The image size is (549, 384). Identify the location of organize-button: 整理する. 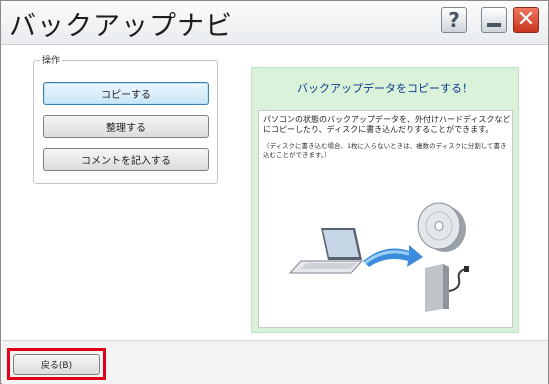
(126, 126).